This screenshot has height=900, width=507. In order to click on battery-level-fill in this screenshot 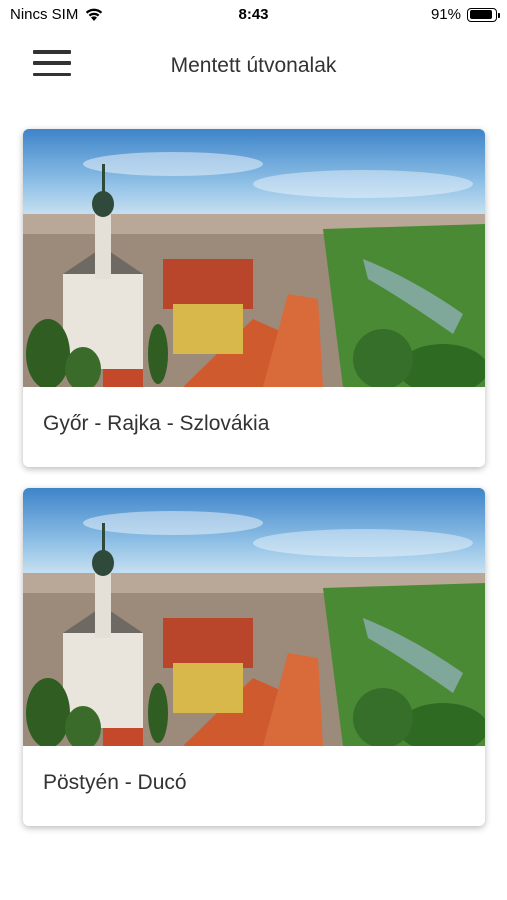, I will do `click(481, 14)`.